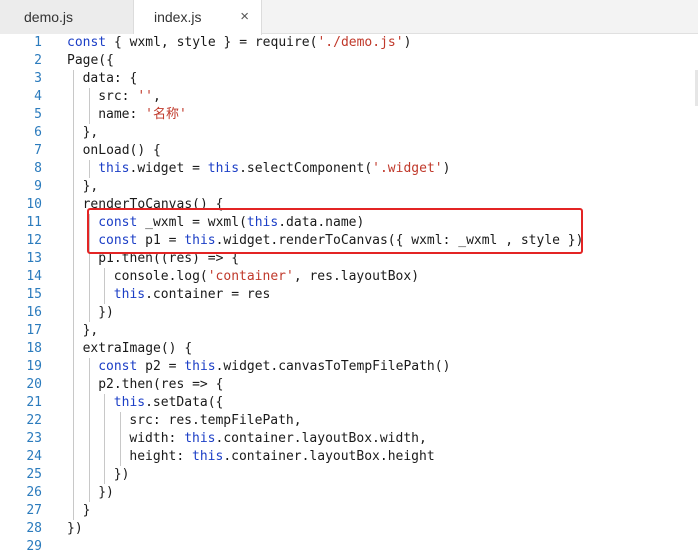 The height and width of the screenshot is (553, 698). Describe the element at coordinates (34, 258) in the screenshot. I see `line-number: 13` at that location.